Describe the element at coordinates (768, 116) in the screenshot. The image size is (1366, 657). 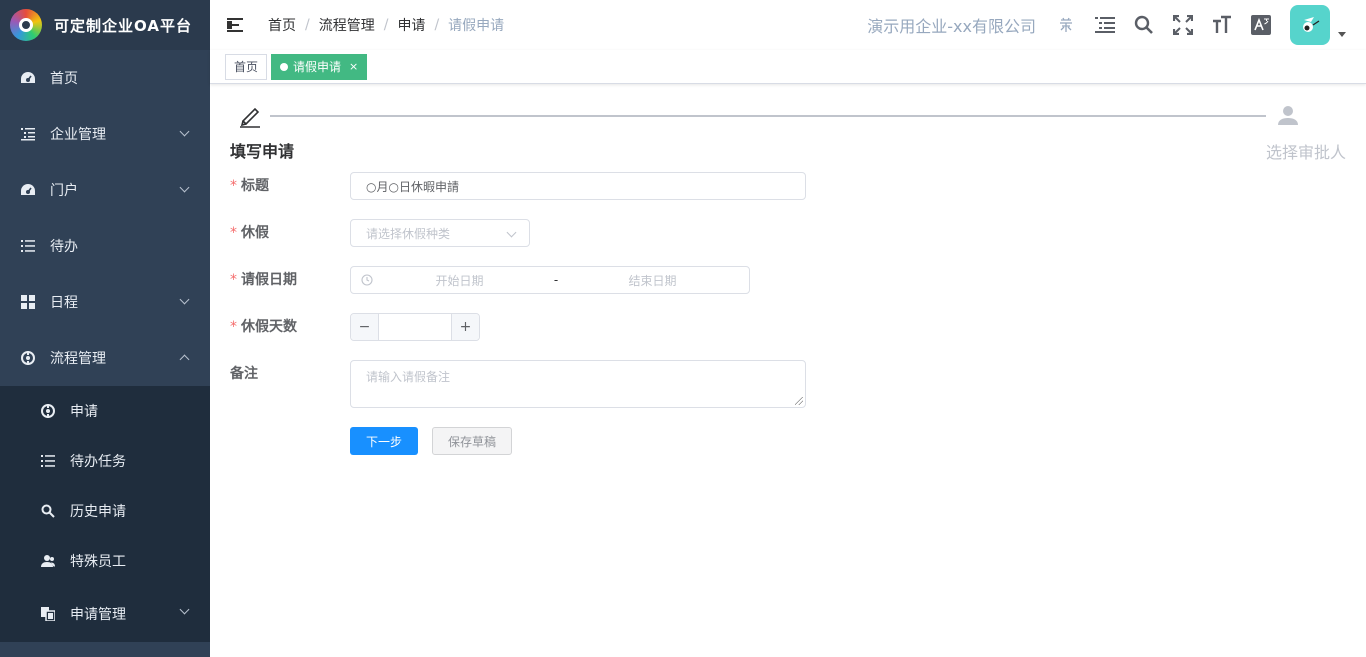
I see `step-connector` at that location.